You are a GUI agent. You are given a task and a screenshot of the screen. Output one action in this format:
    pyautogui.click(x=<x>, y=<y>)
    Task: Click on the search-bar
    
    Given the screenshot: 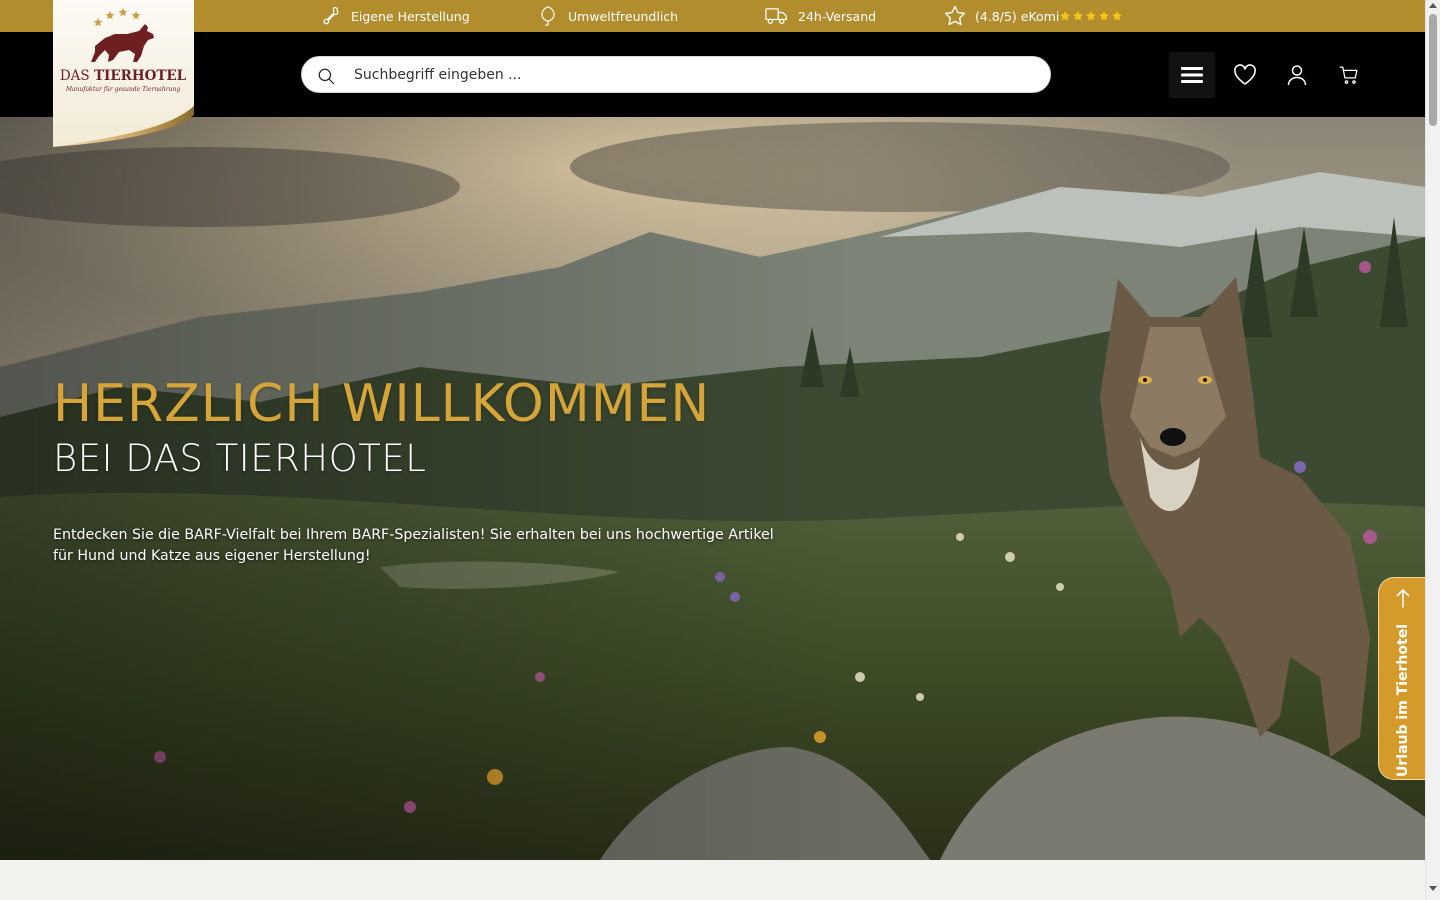 What is the action you would take?
    pyautogui.click(x=676, y=74)
    